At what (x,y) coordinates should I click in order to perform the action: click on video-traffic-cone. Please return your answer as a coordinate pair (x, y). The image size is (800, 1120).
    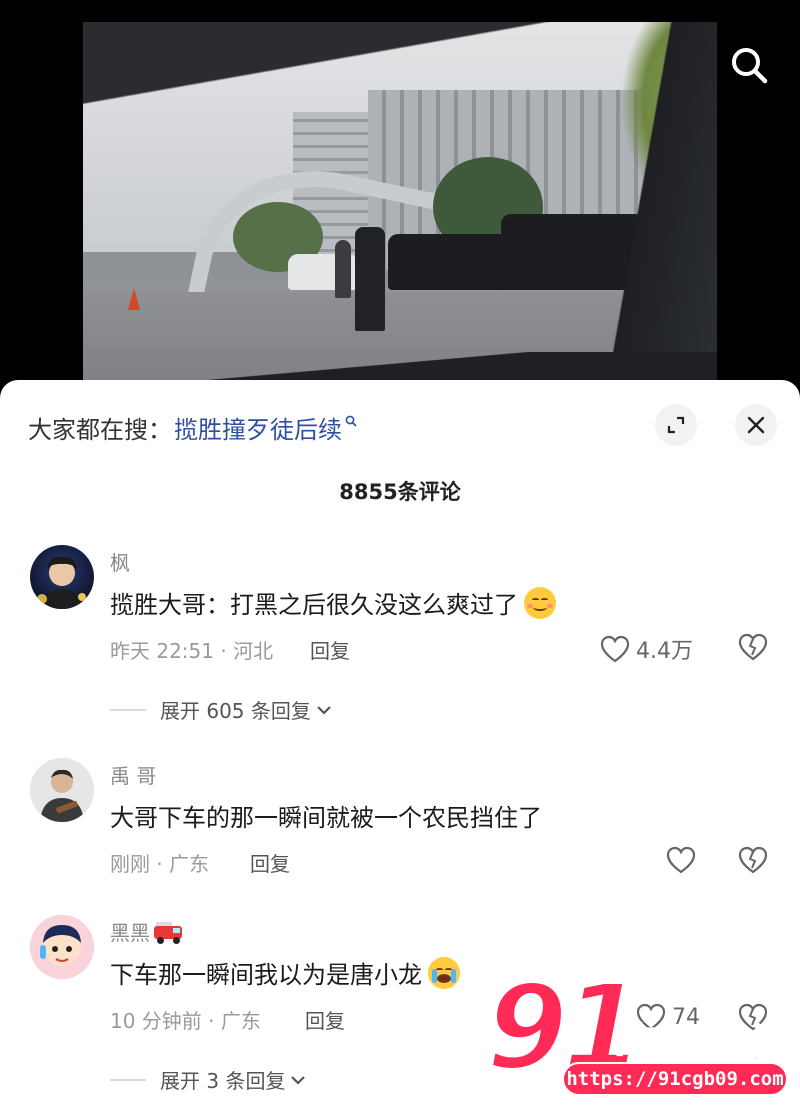
    Looking at the image, I should click on (134, 299).